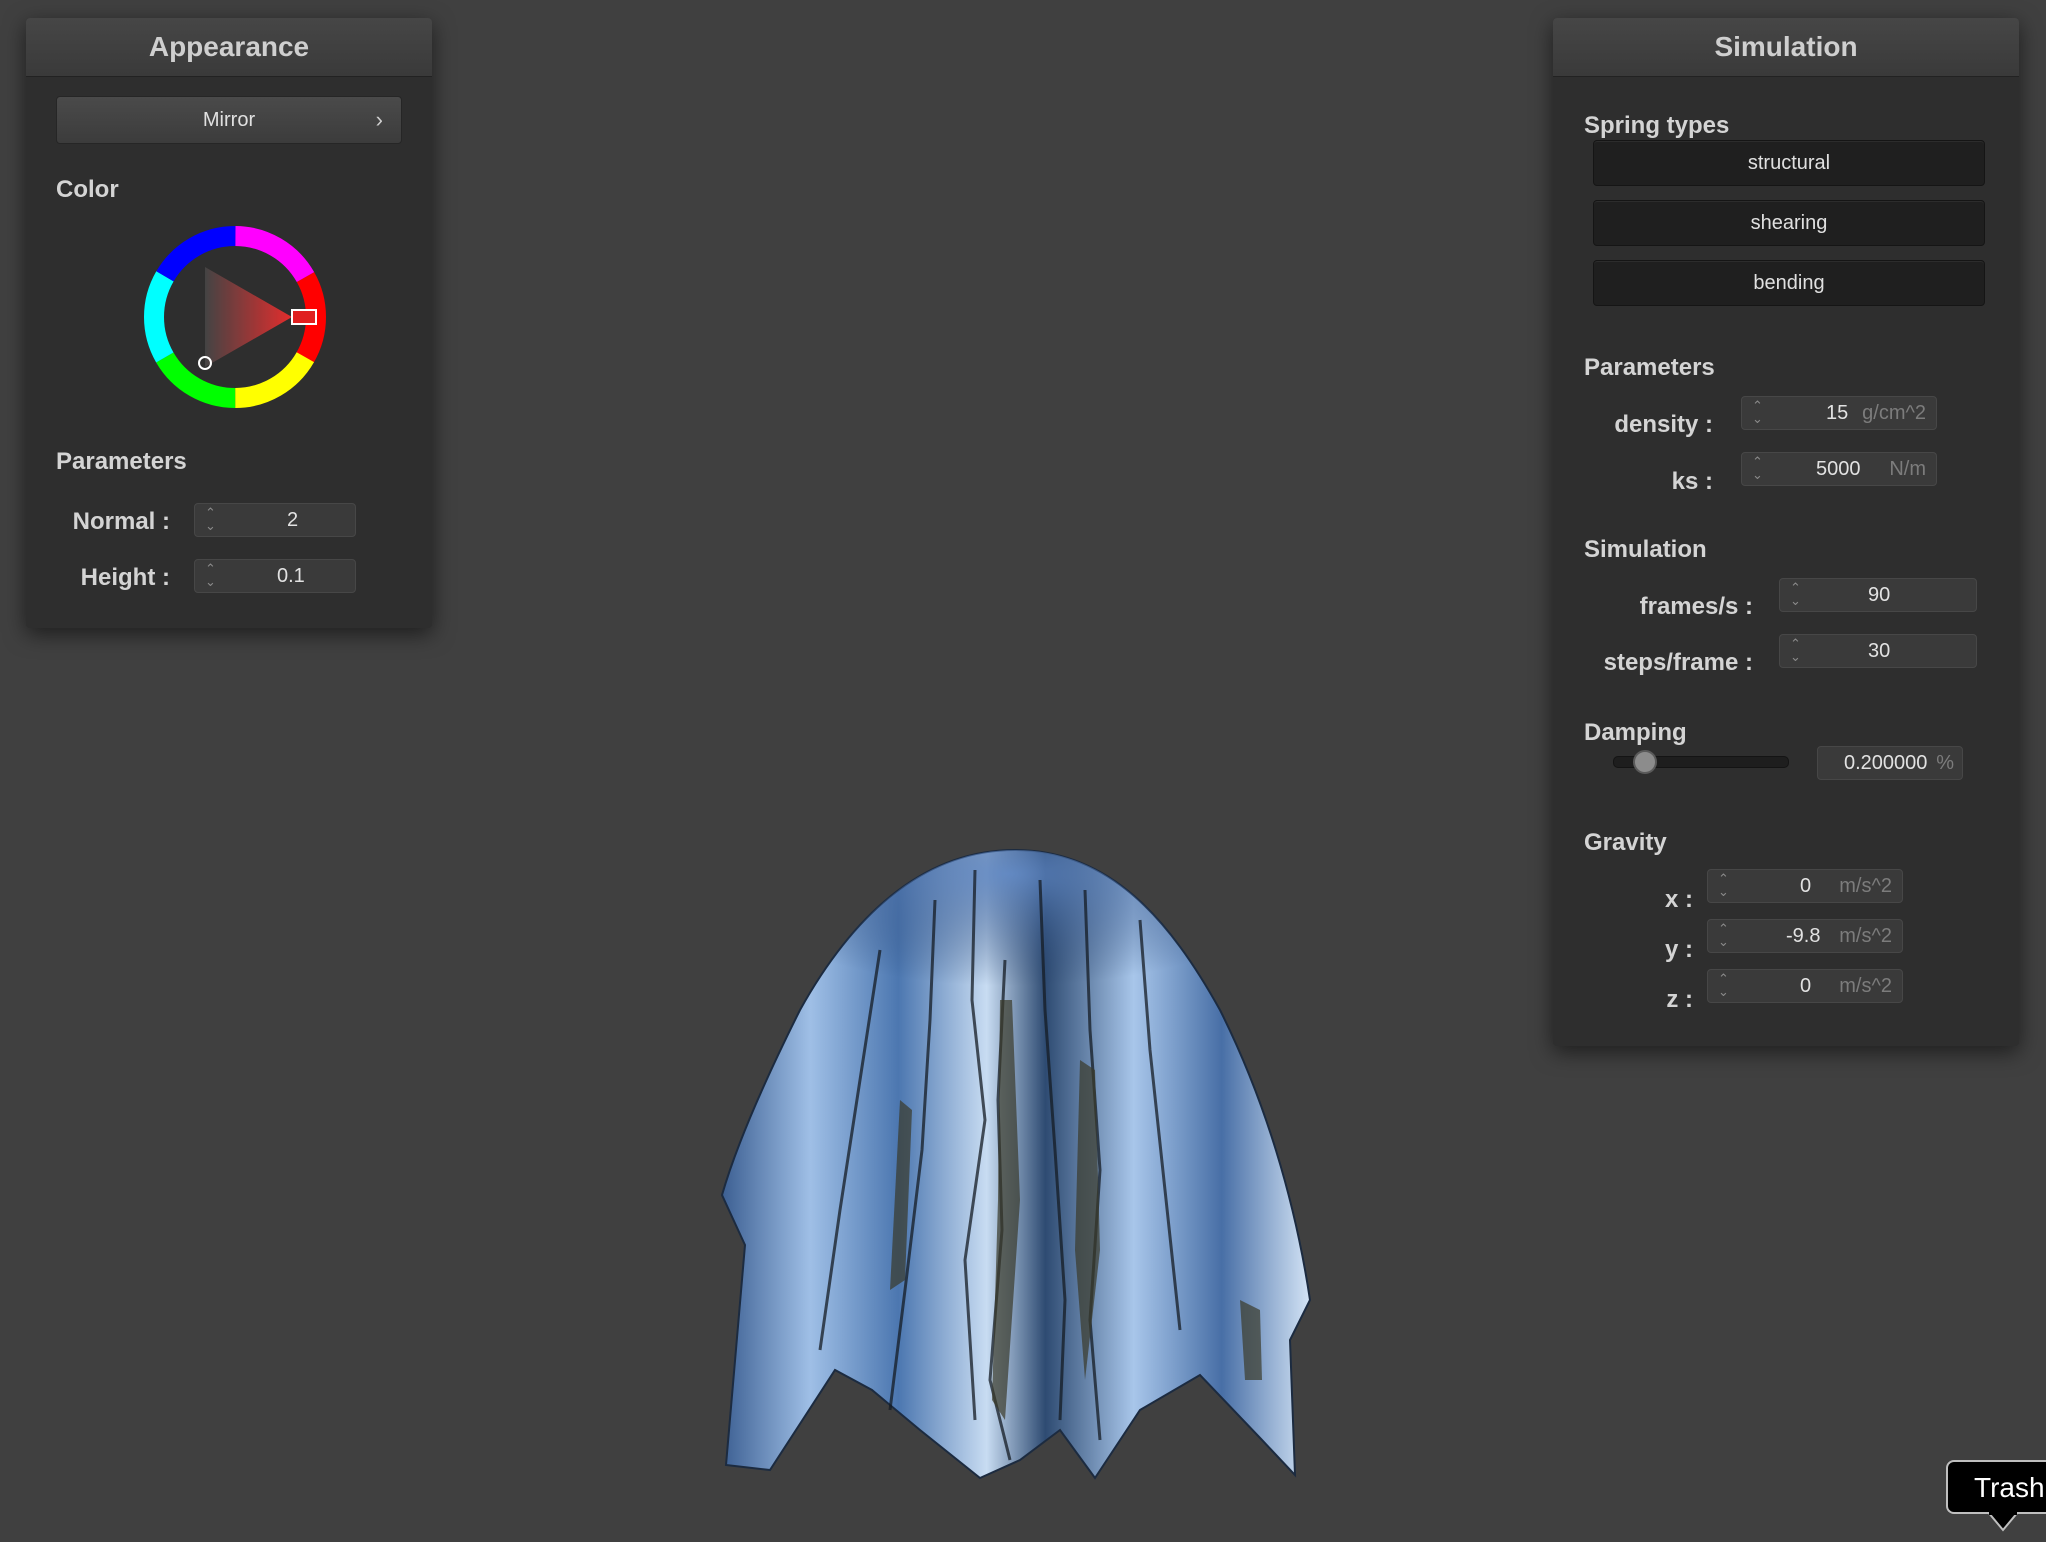  Describe the element at coordinates (275, 520) in the screenshot. I see `normal-input: ⌃ ⌄ 2` at that location.